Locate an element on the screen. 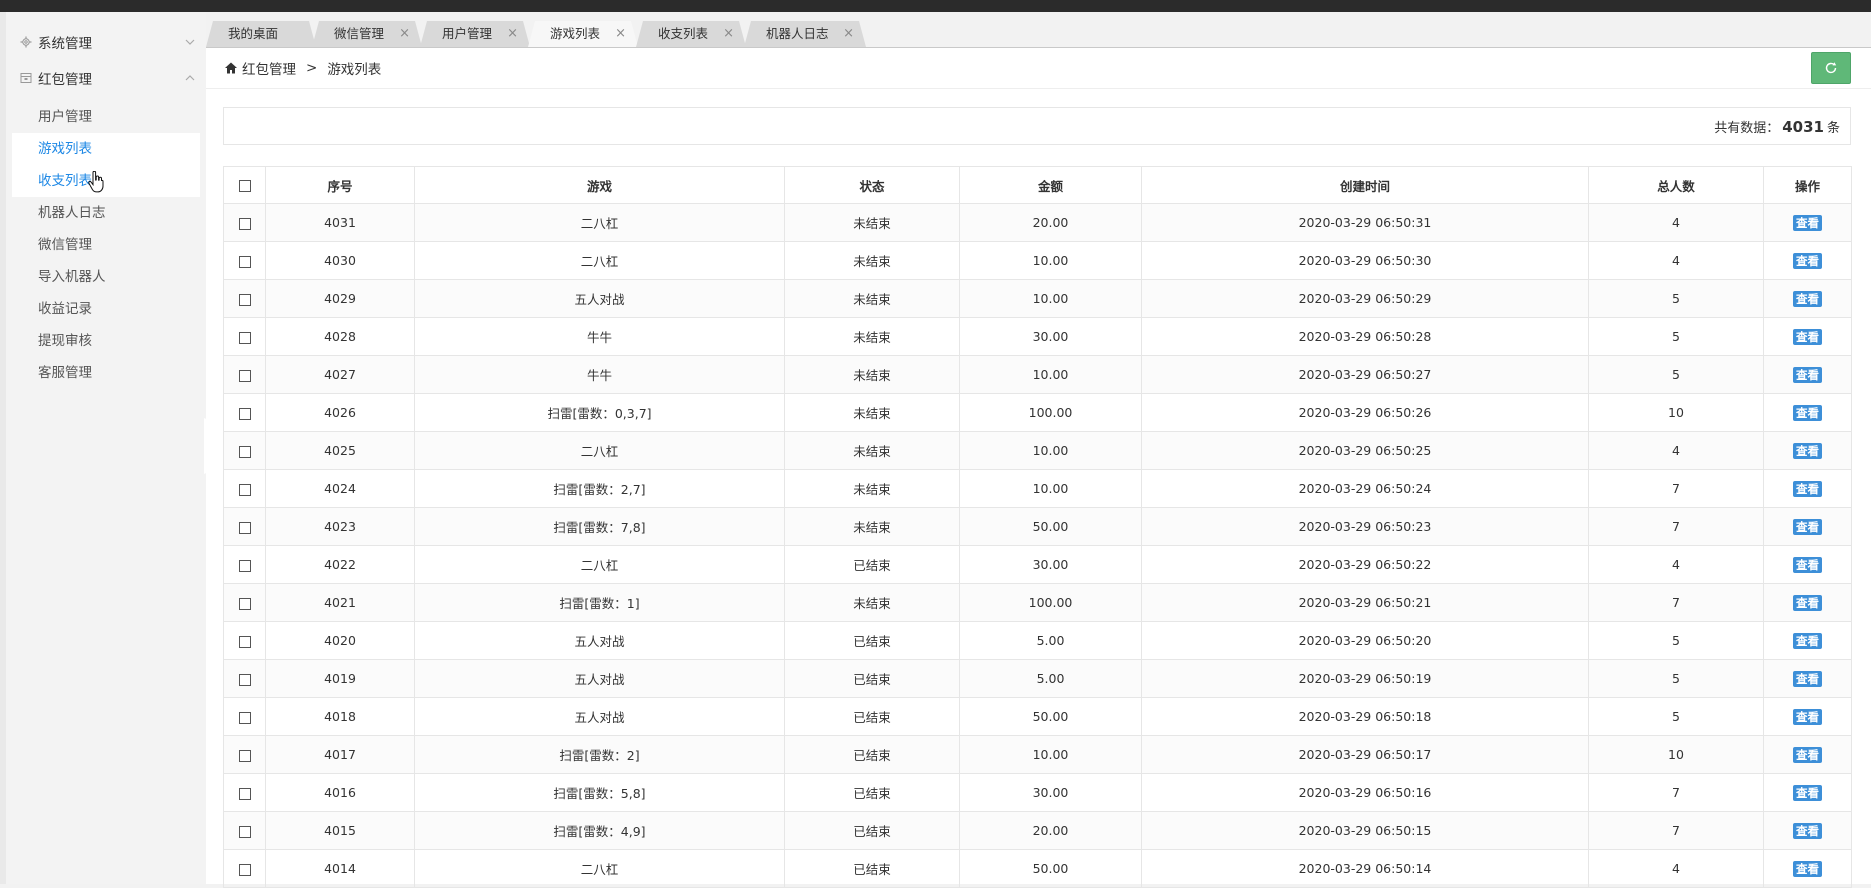 The height and width of the screenshot is (888, 1871). cell-status: 已结束 is located at coordinates (872, 868).